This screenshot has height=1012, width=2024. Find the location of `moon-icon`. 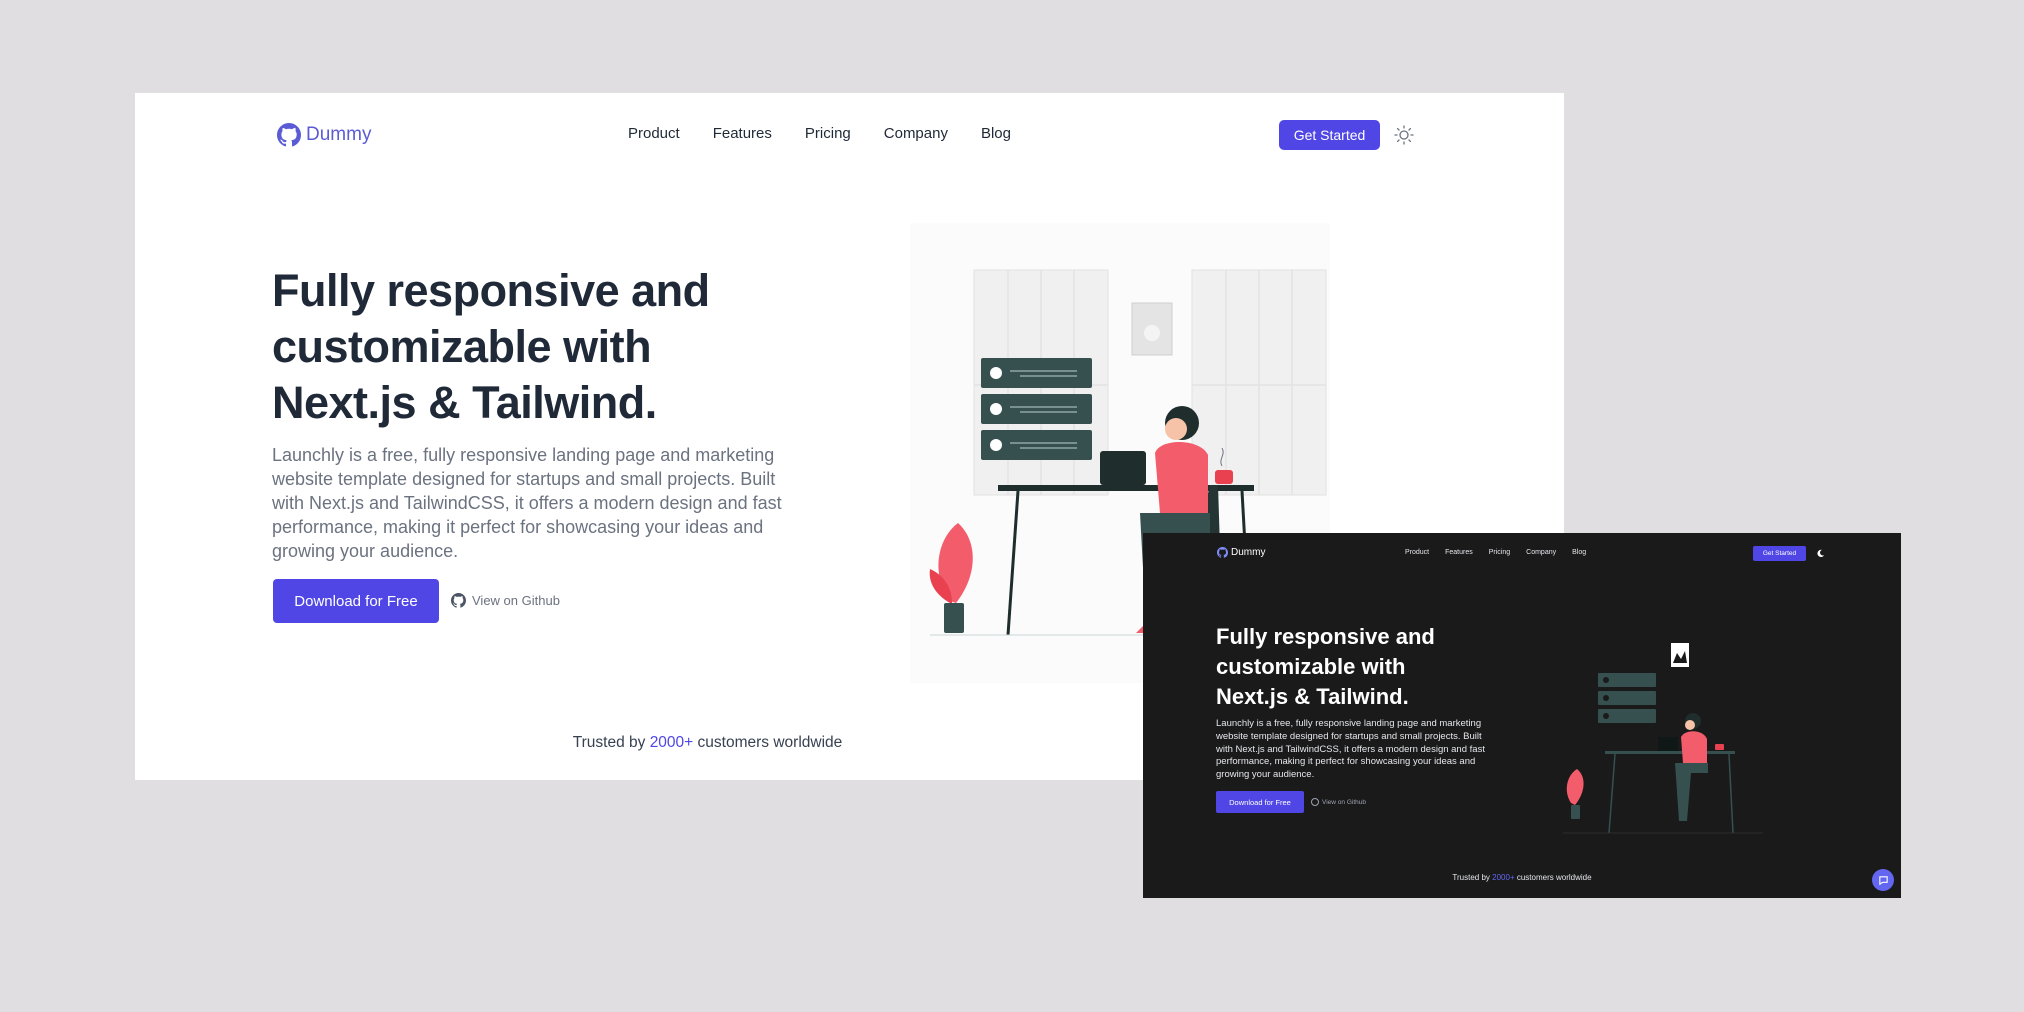

moon-icon is located at coordinates (1820, 553).